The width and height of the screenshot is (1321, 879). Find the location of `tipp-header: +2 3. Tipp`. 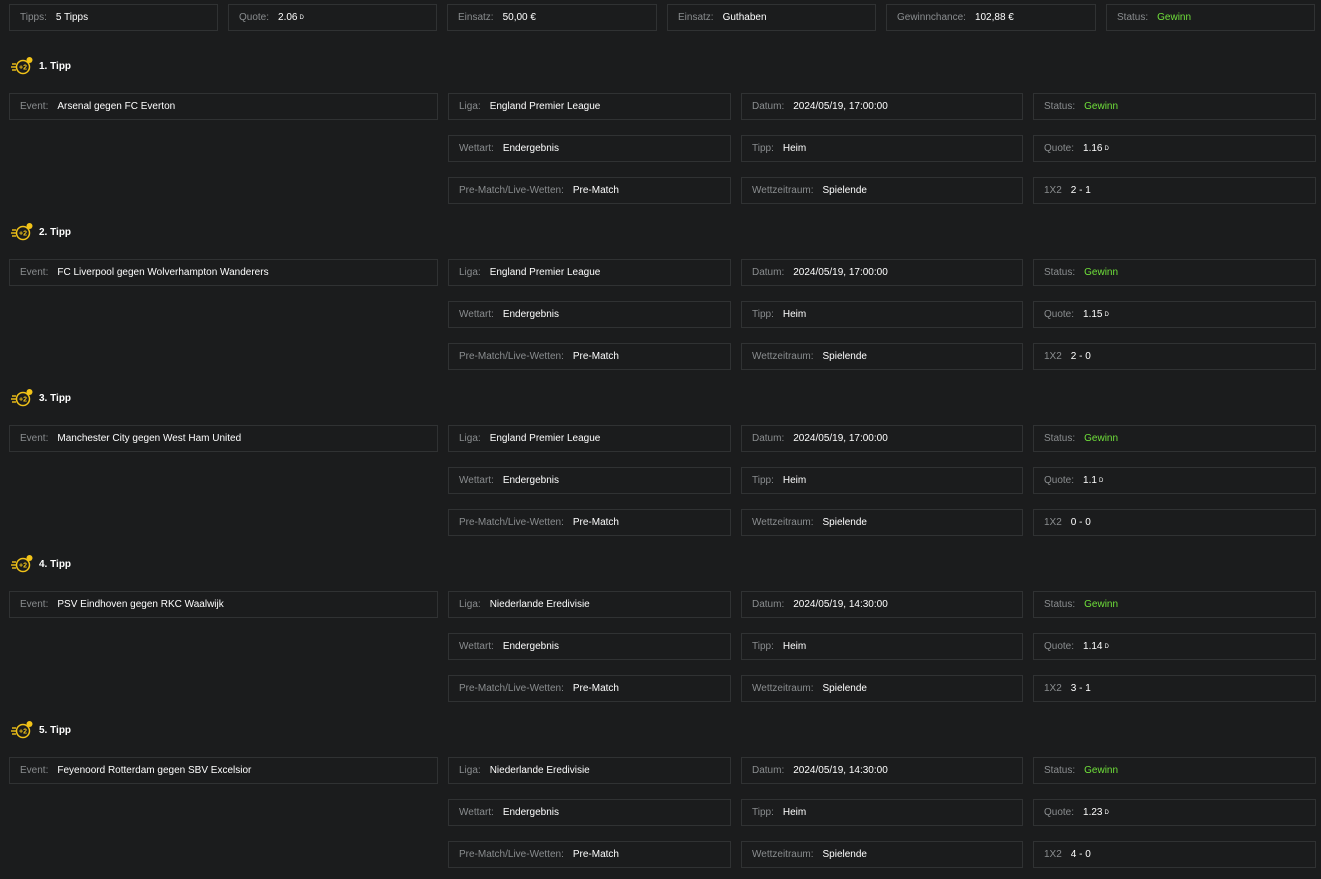

tipp-header: +2 3. Tipp is located at coordinates (41, 398).